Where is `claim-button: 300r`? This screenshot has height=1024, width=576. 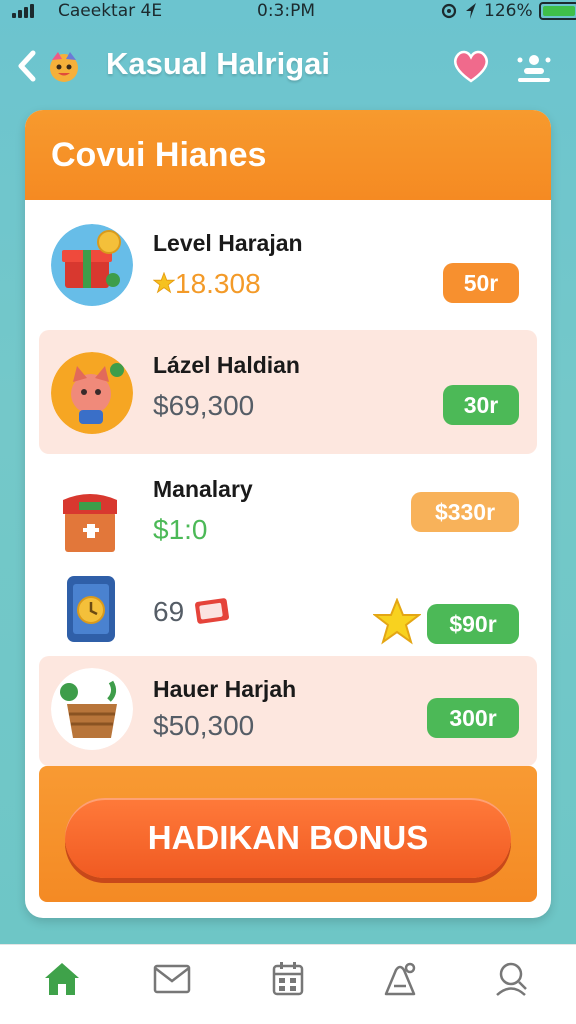 claim-button: 300r is located at coordinates (473, 718).